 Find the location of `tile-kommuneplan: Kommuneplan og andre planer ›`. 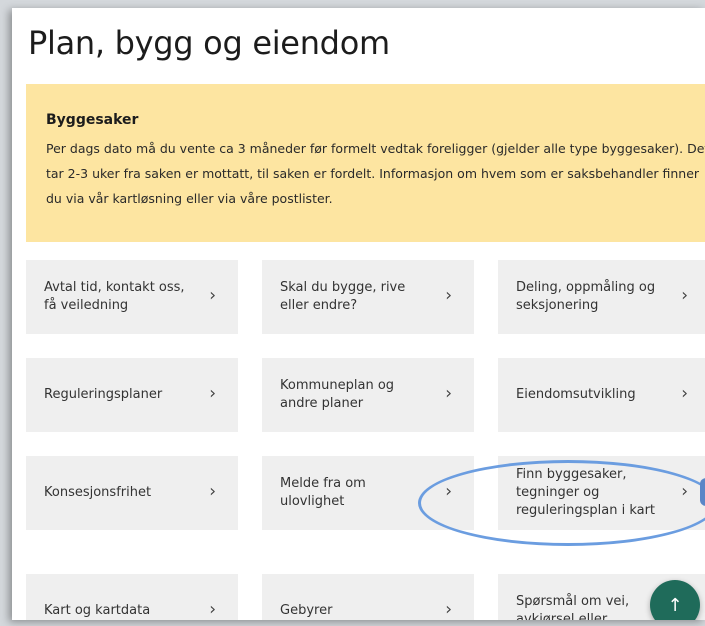

tile-kommuneplan: Kommuneplan og andre planer › is located at coordinates (368, 395).